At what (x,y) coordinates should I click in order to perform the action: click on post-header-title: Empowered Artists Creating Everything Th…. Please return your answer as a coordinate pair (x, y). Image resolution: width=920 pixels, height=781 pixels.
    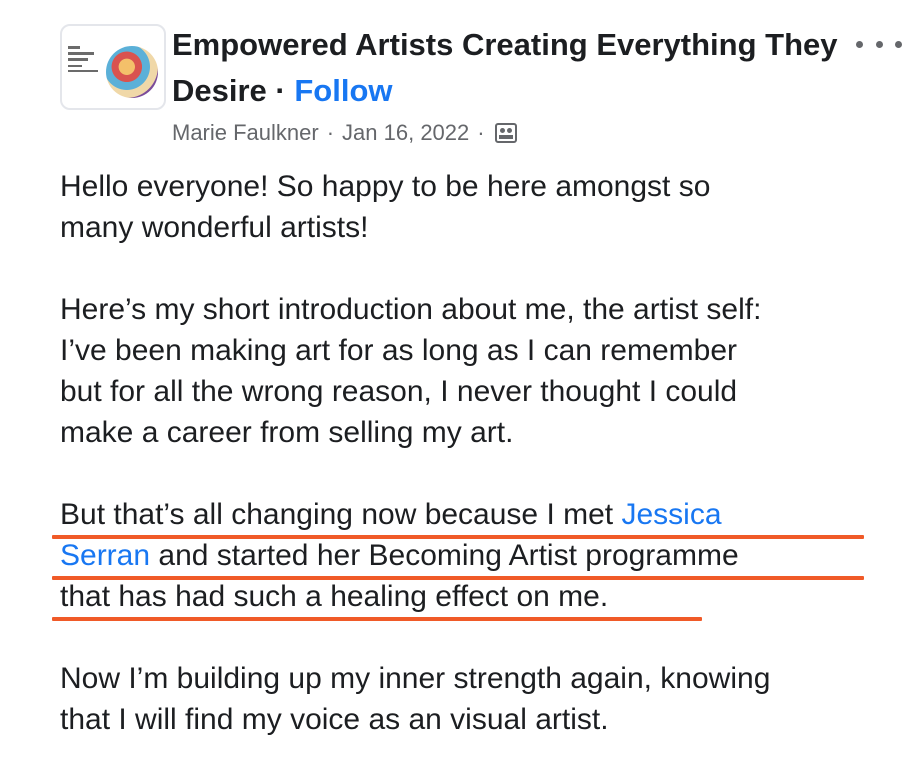
    Looking at the image, I should click on (507, 68).